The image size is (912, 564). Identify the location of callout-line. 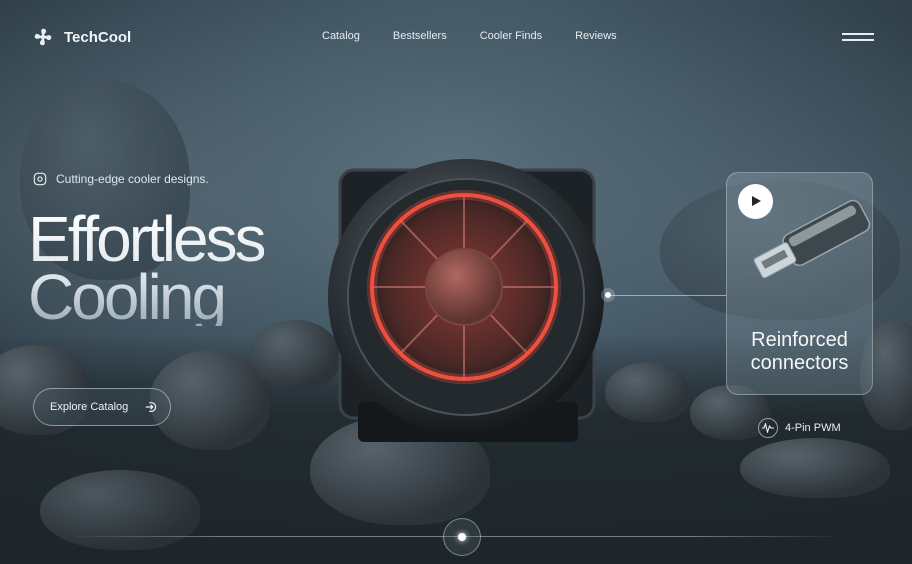
(667, 295).